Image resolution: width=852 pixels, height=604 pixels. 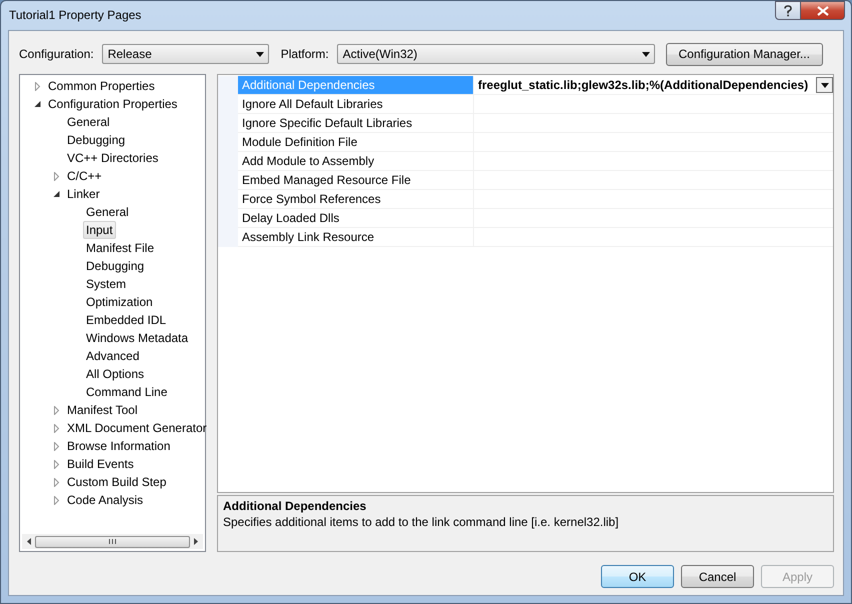 I want to click on tree-item: Custom Build Step, so click(x=117, y=482).